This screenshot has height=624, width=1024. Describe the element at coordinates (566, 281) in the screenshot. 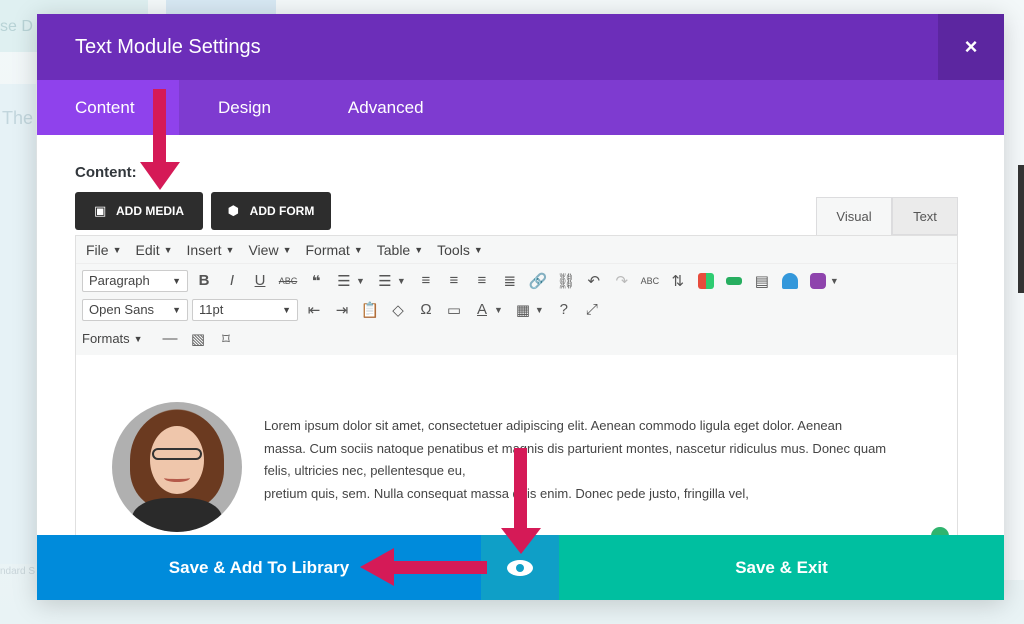

I see `unlink-icon: ⛓` at that location.